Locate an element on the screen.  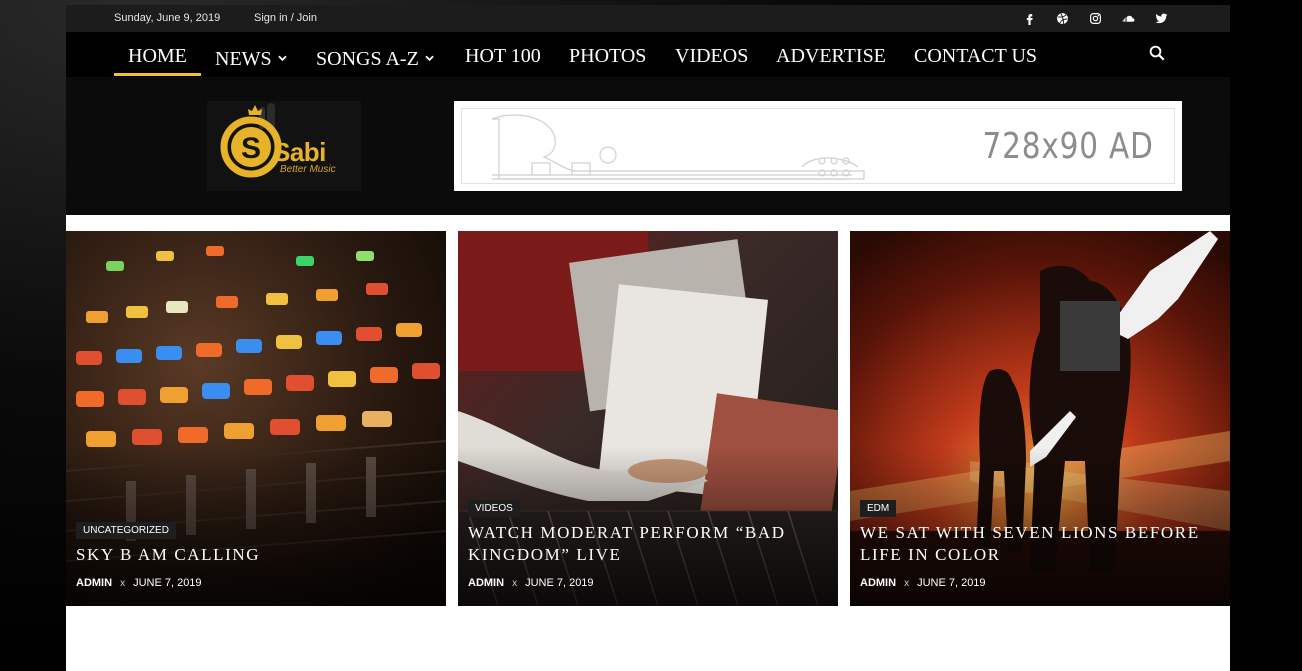
dribbble-icon is located at coordinates (1062, 18).